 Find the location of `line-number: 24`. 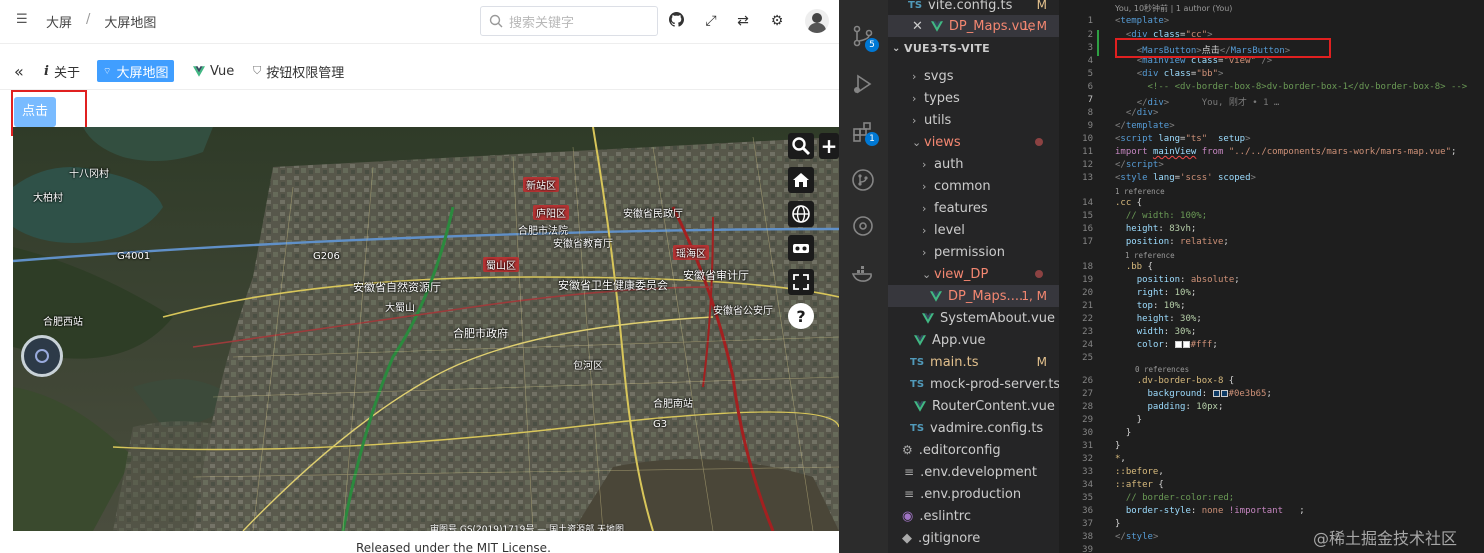

line-number: 24 is located at coordinates (1087, 345).